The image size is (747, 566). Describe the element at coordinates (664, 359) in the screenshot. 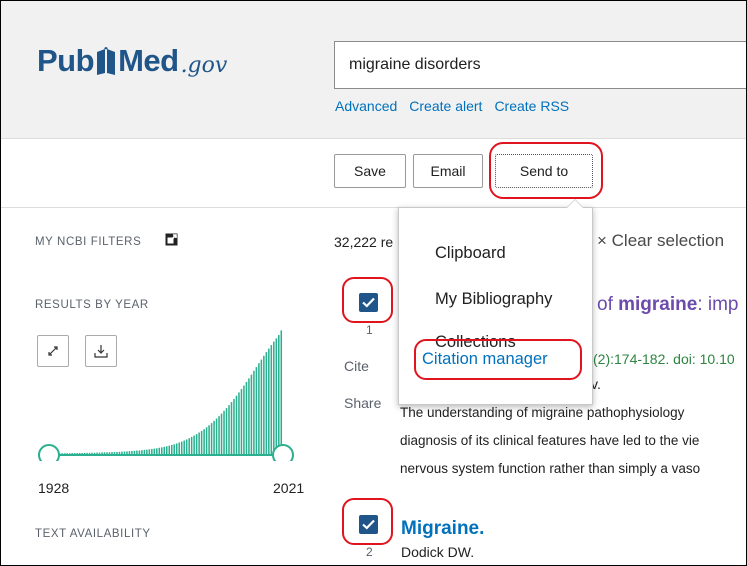

I see `result-1-citation: (2):174-182. doi: 10.10` at that location.